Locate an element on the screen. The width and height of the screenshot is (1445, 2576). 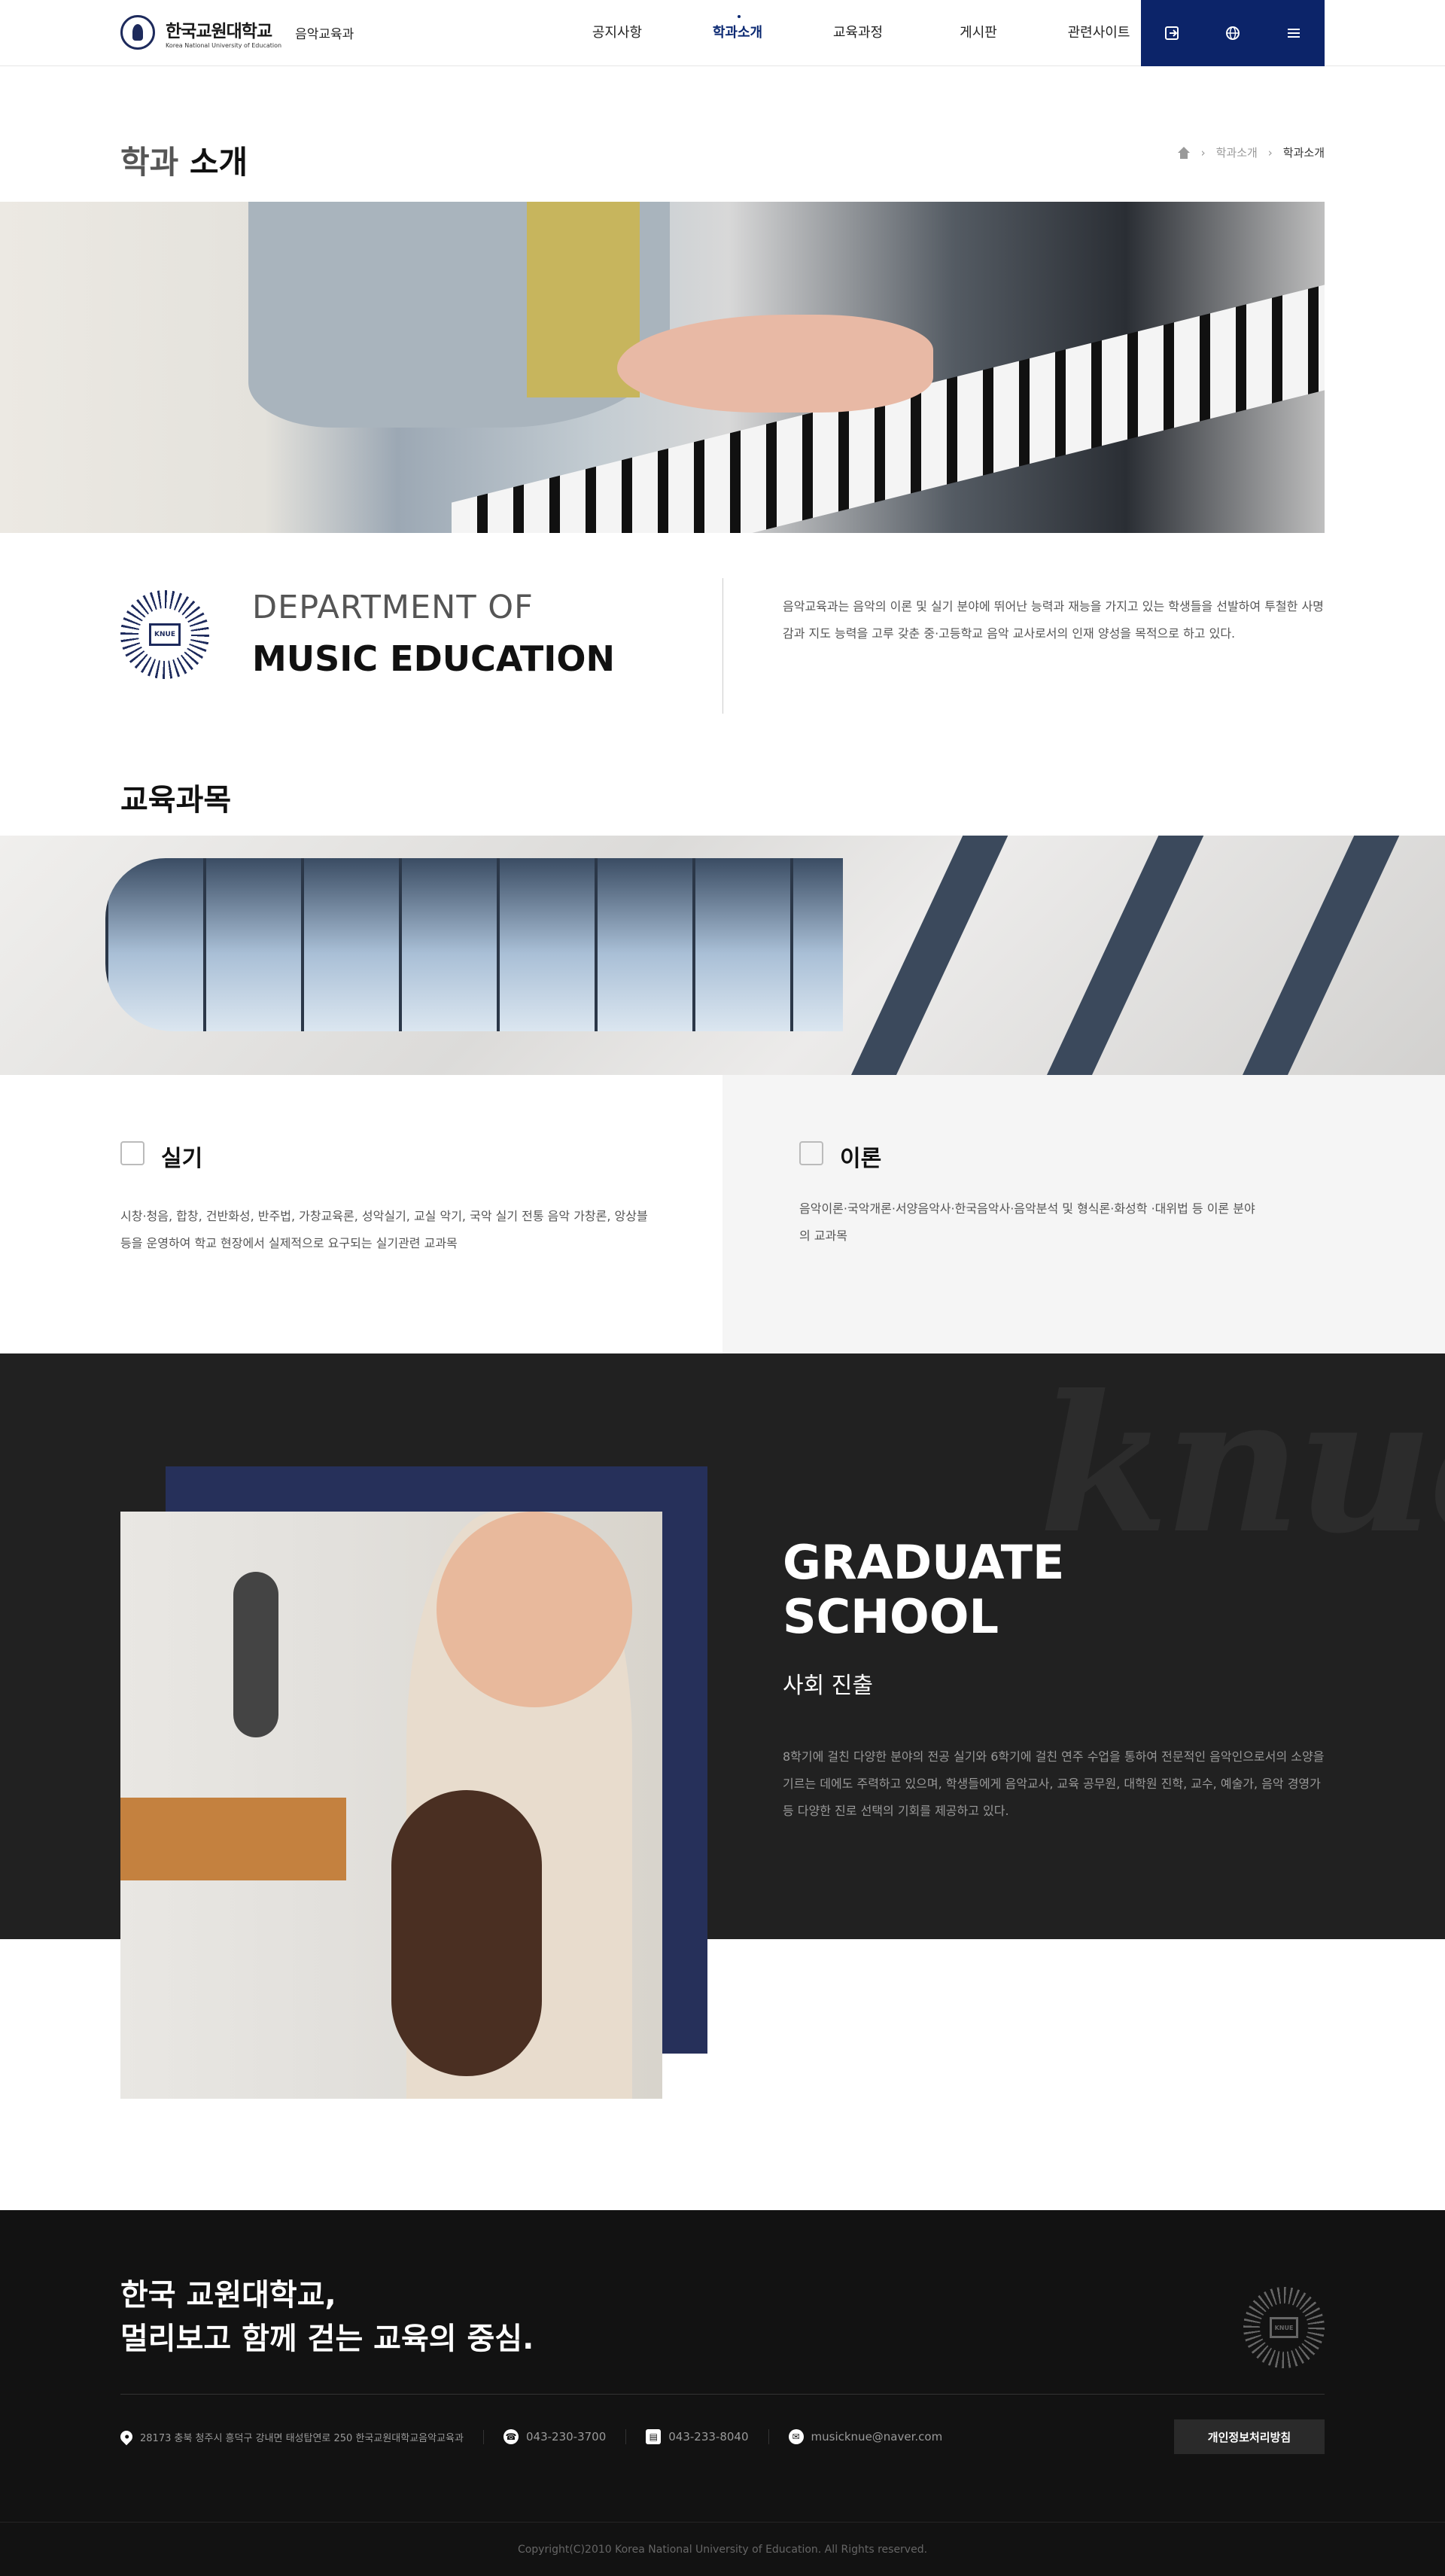
footer-phone: ☎ 043-230-3700 is located at coordinates (565, 2437).